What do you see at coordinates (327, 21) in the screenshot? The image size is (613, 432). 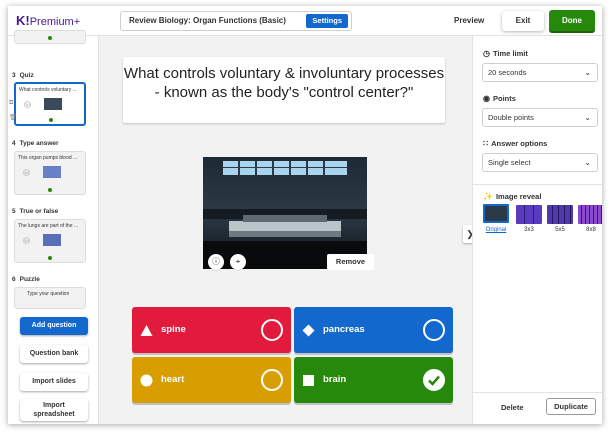 I see `settings-button: Settings` at bounding box center [327, 21].